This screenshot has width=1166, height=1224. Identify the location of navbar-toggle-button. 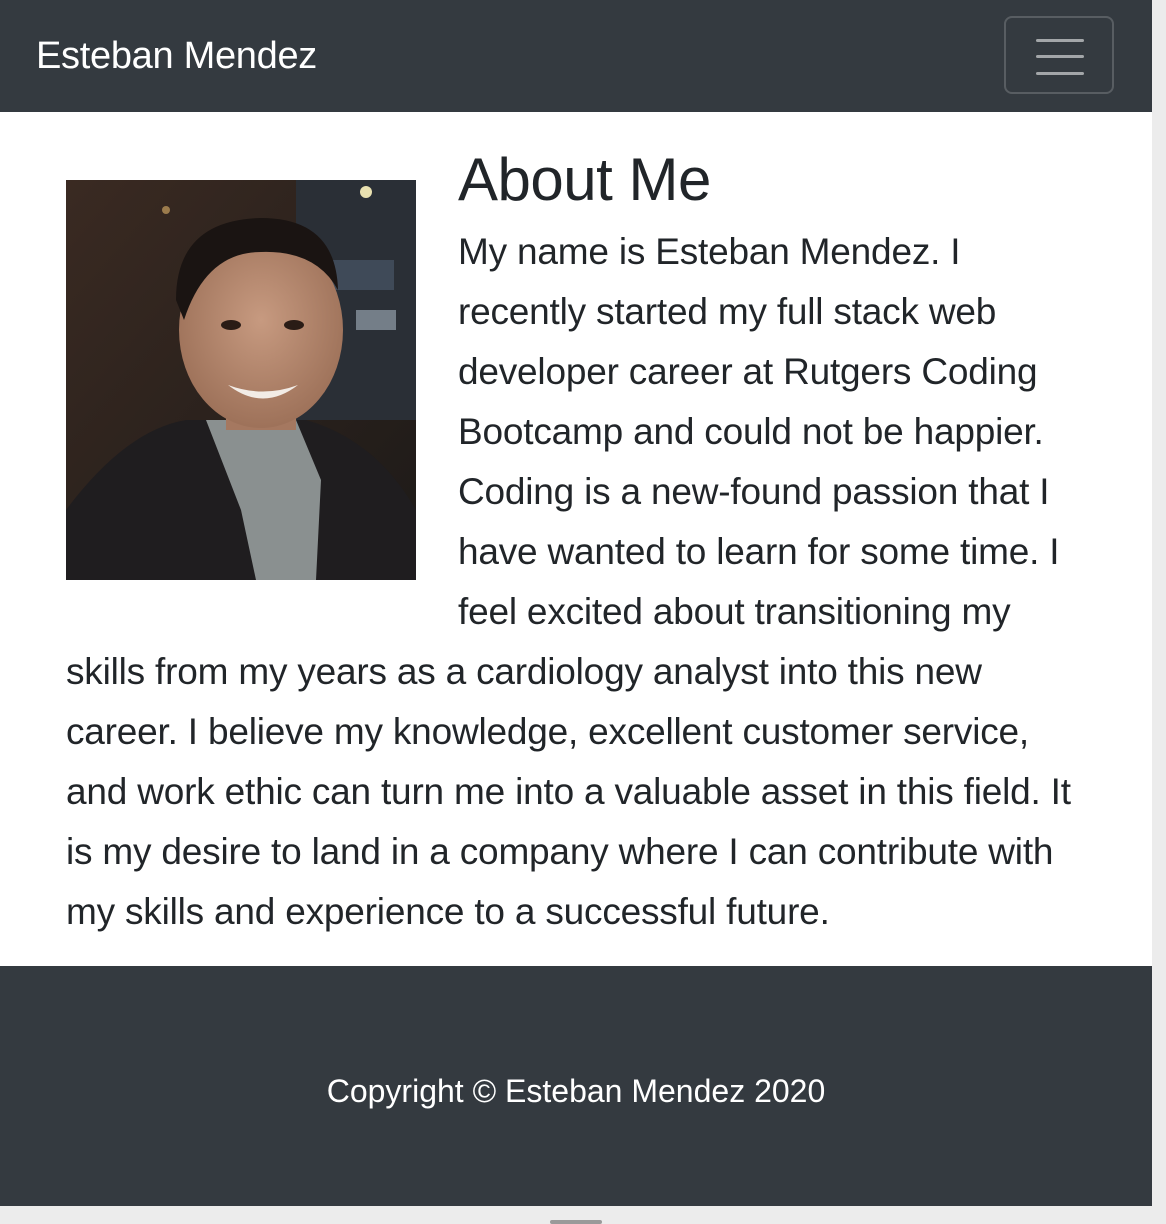
(1059, 55).